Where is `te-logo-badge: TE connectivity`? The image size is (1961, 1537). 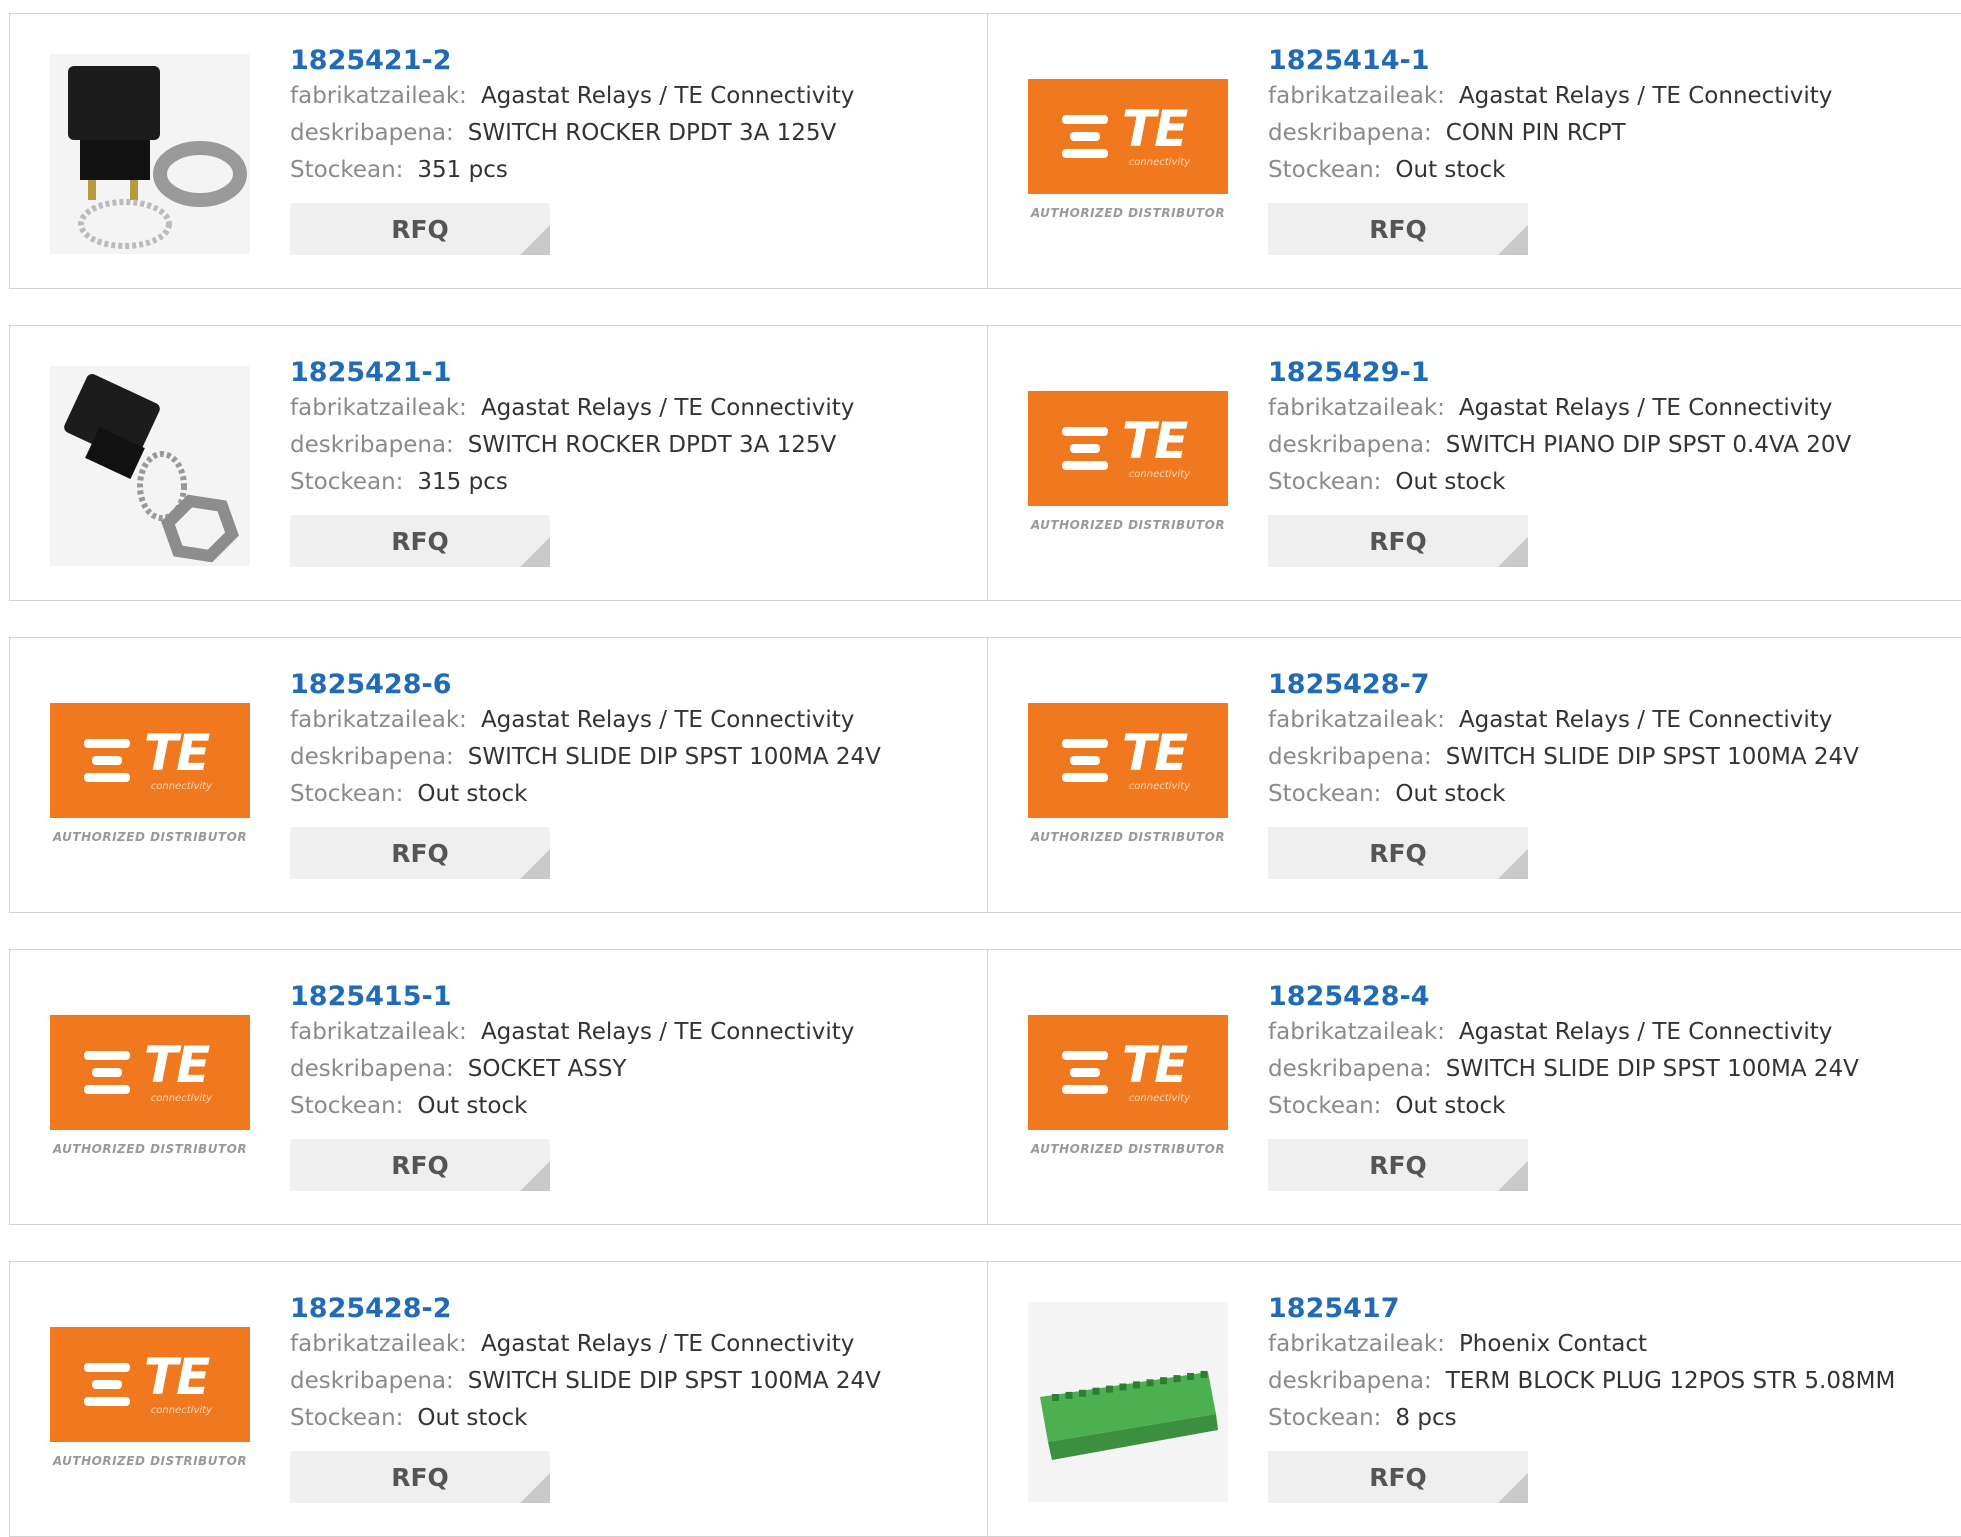 te-logo-badge: TE connectivity is located at coordinates (1128, 760).